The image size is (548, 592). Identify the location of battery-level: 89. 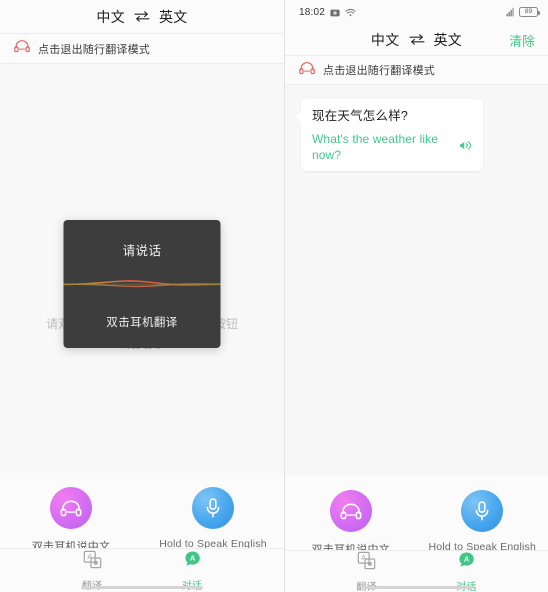
(528, 11).